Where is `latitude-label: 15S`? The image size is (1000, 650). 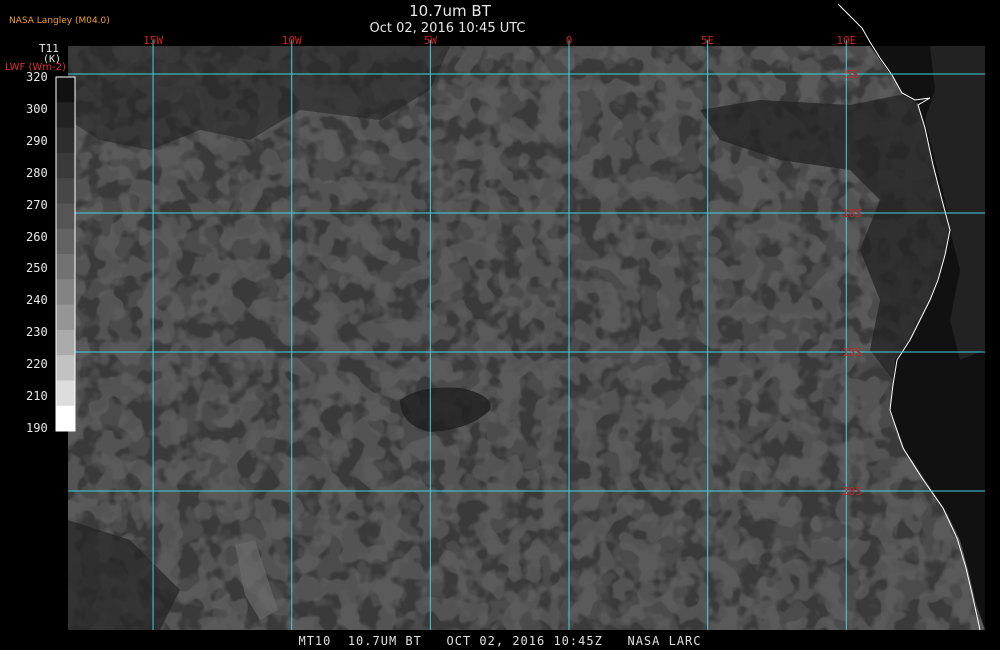 latitude-label: 15S is located at coordinates (852, 352).